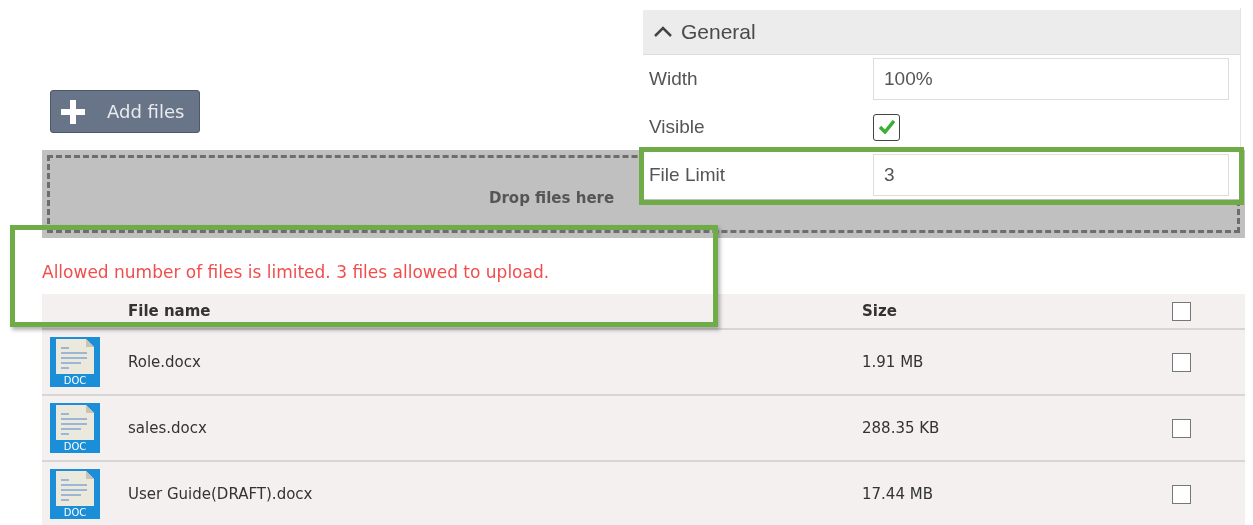  I want to click on drop-zone-text: Drop files here, so click(552, 198).